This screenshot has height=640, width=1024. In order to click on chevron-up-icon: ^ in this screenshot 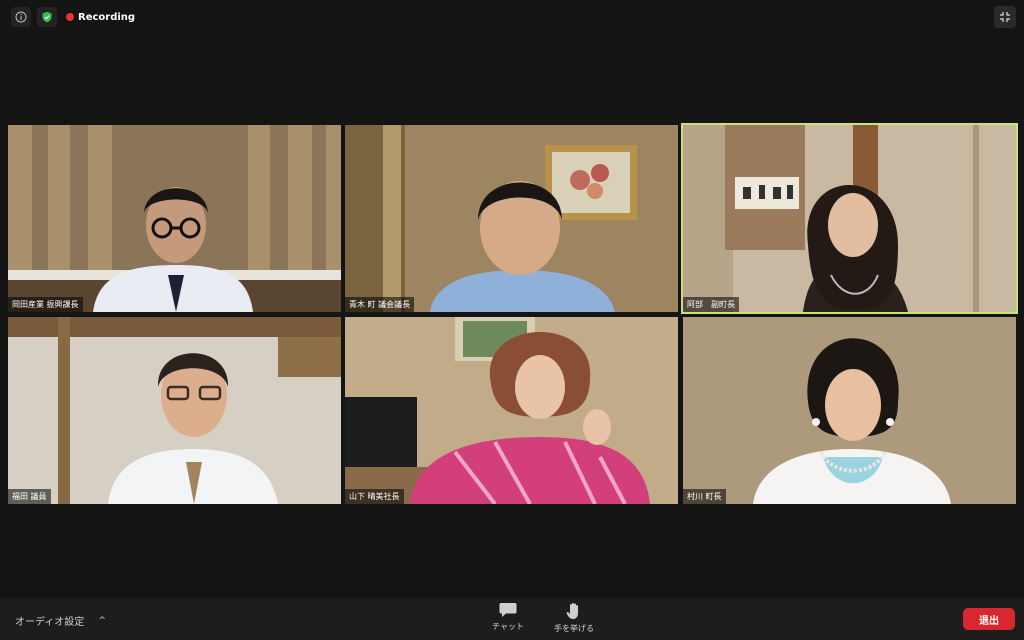, I will do `click(102, 621)`.